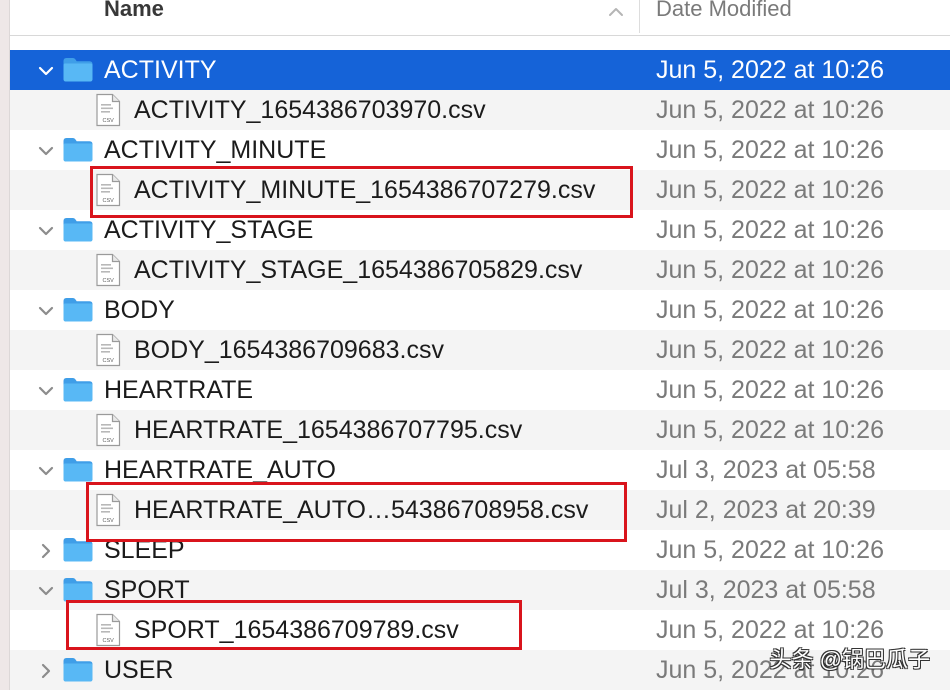 The height and width of the screenshot is (690, 950). Describe the element at coordinates (147, 590) in the screenshot. I see `folder-name: SPORT` at that location.